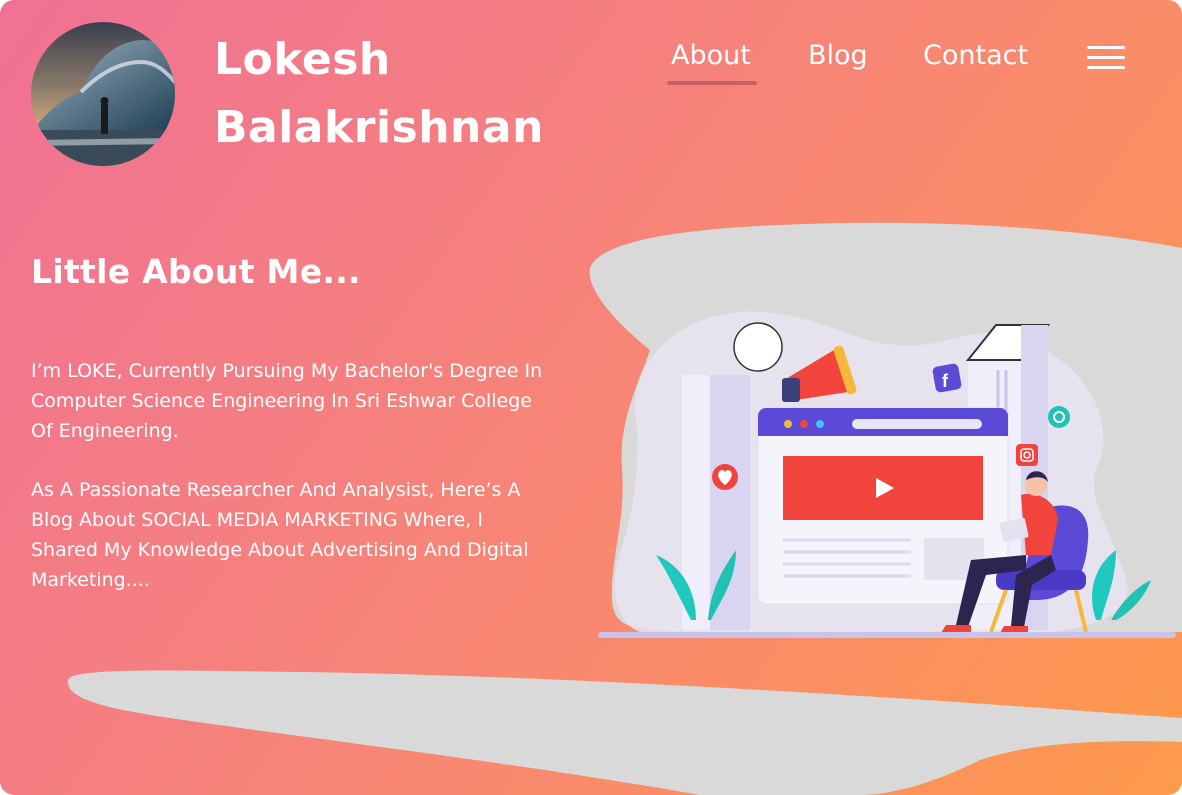 The width and height of the screenshot is (1182, 795). What do you see at coordinates (945, 381) in the screenshot?
I see `svg-text: f` at bounding box center [945, 381].